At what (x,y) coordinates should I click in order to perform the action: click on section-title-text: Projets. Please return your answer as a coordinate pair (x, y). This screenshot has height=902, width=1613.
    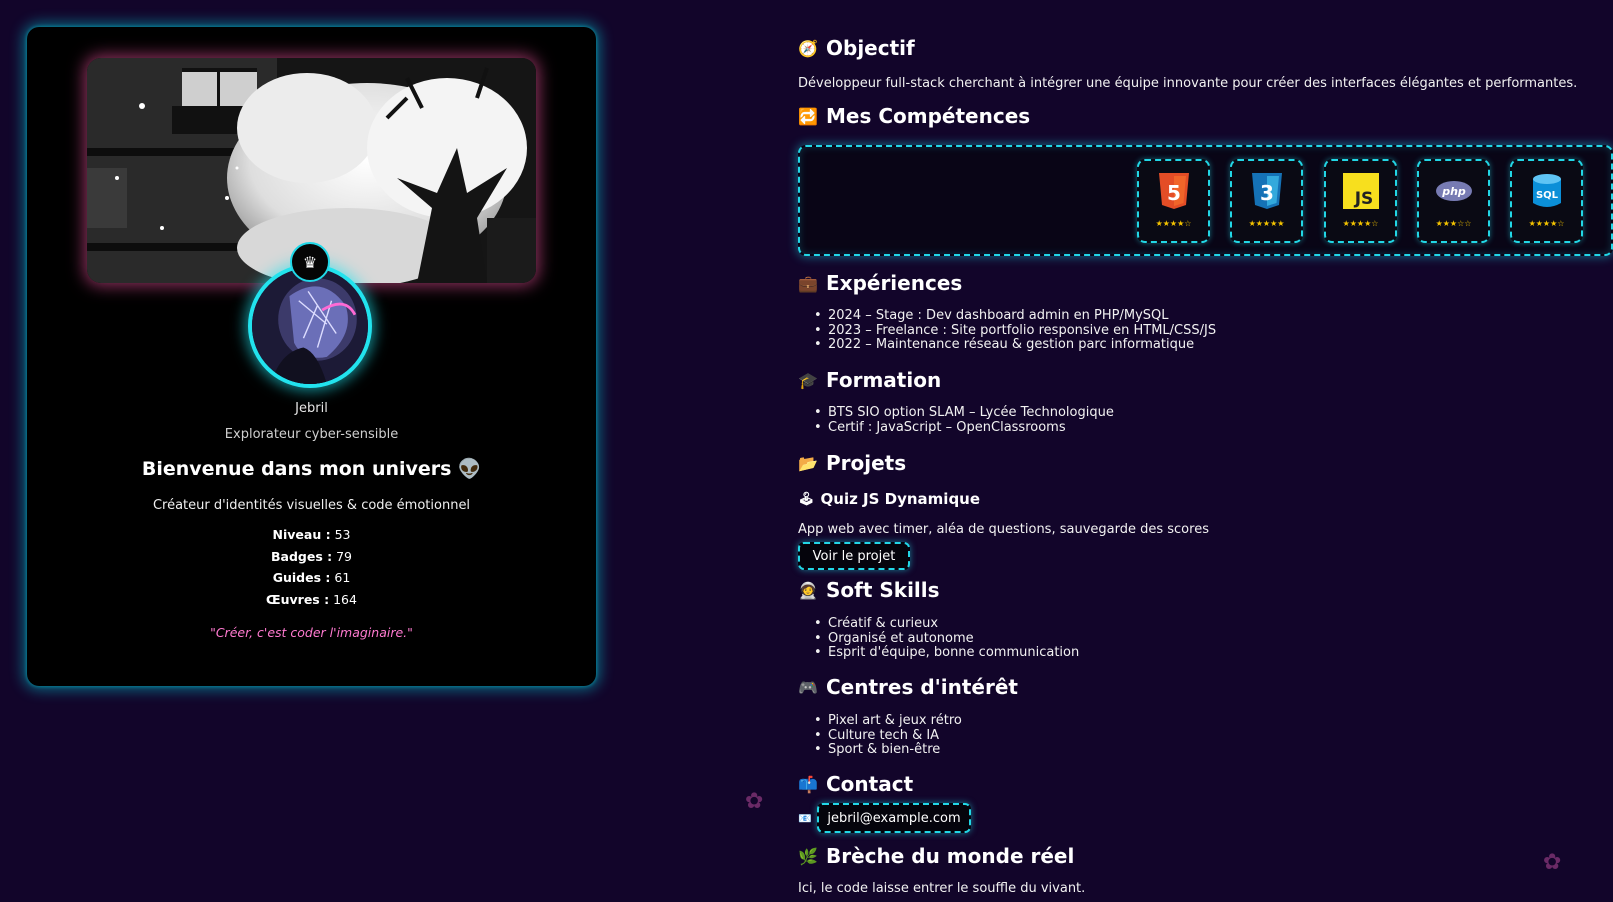
    Looking at the image, I should click on (866, 463).